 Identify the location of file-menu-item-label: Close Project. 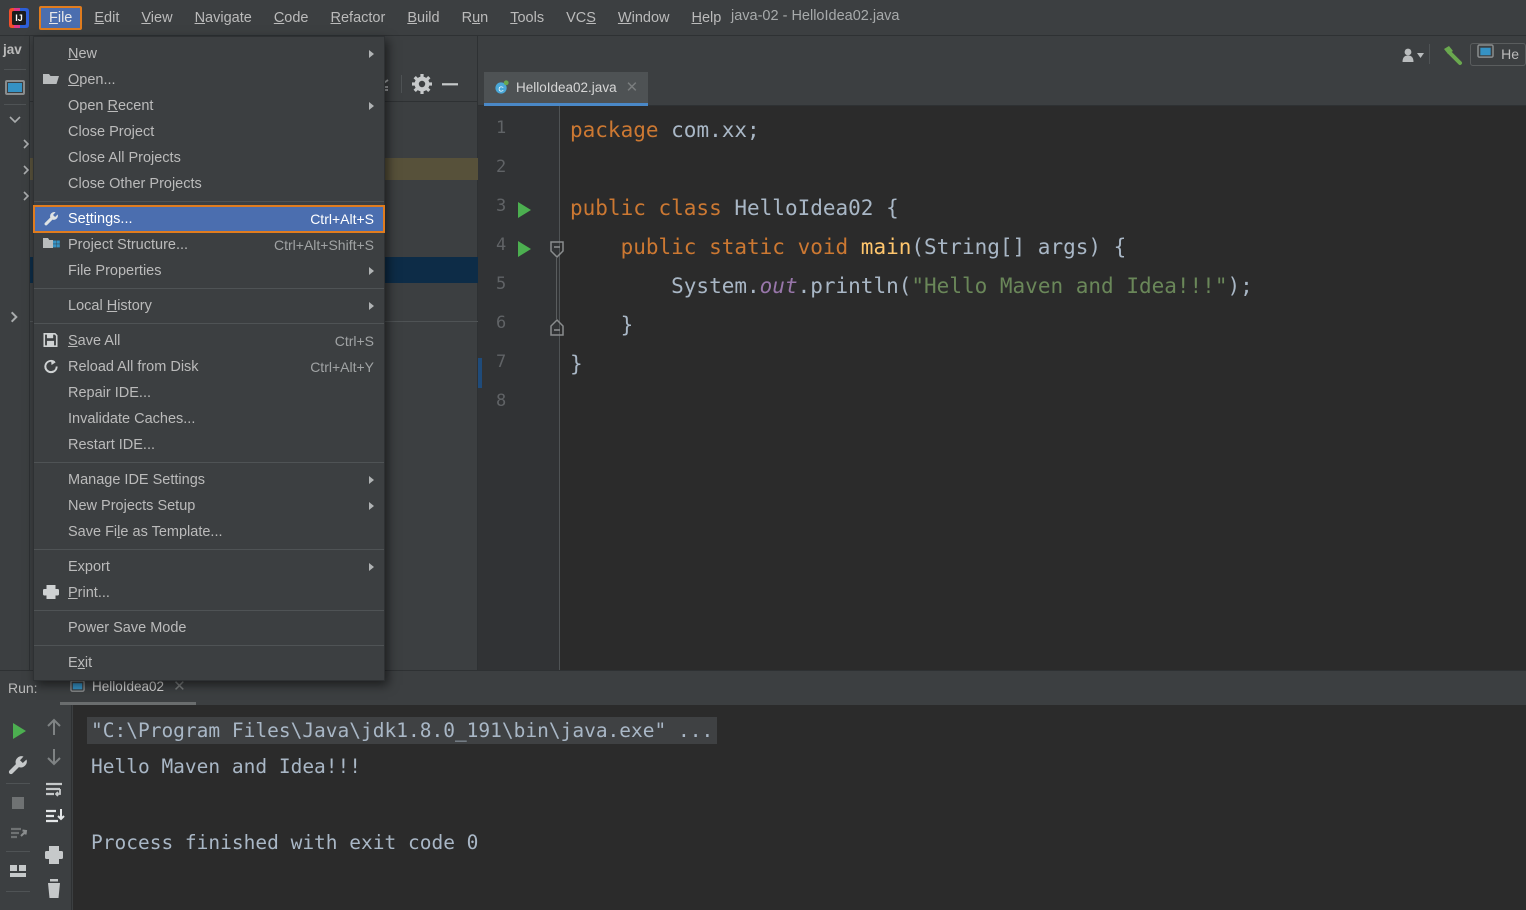
(111, 132).